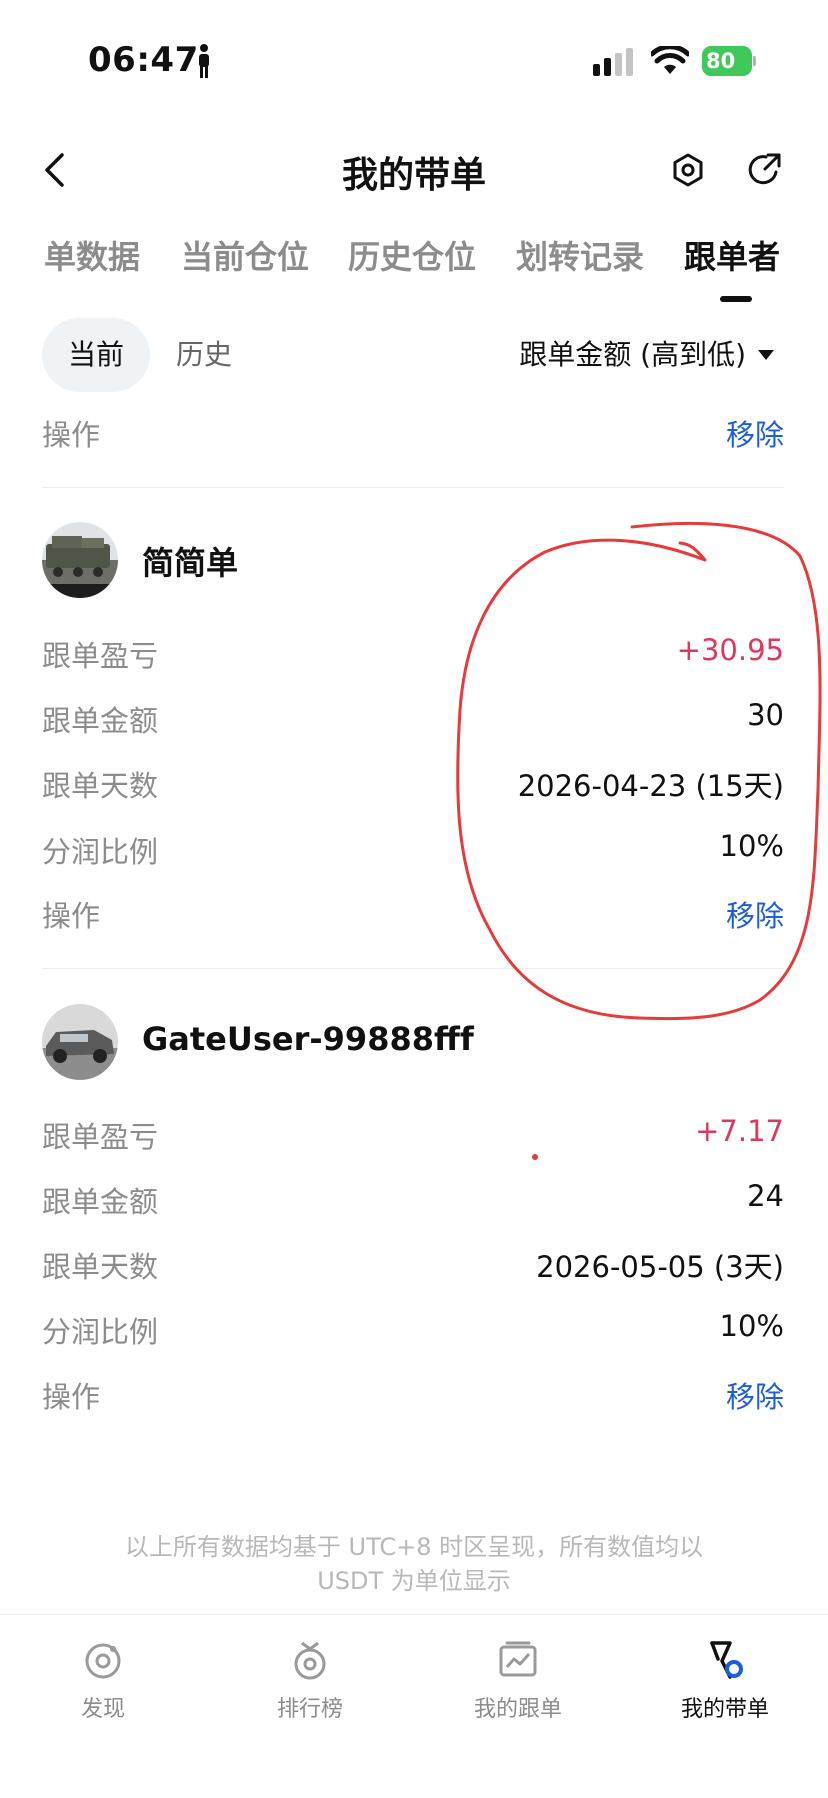 The width and height of the screenshot is (828, 1798). Describe the element at coordinates (580, 255) in the screenshot. I see `tab-transfer-records: 划转记录` at that location.